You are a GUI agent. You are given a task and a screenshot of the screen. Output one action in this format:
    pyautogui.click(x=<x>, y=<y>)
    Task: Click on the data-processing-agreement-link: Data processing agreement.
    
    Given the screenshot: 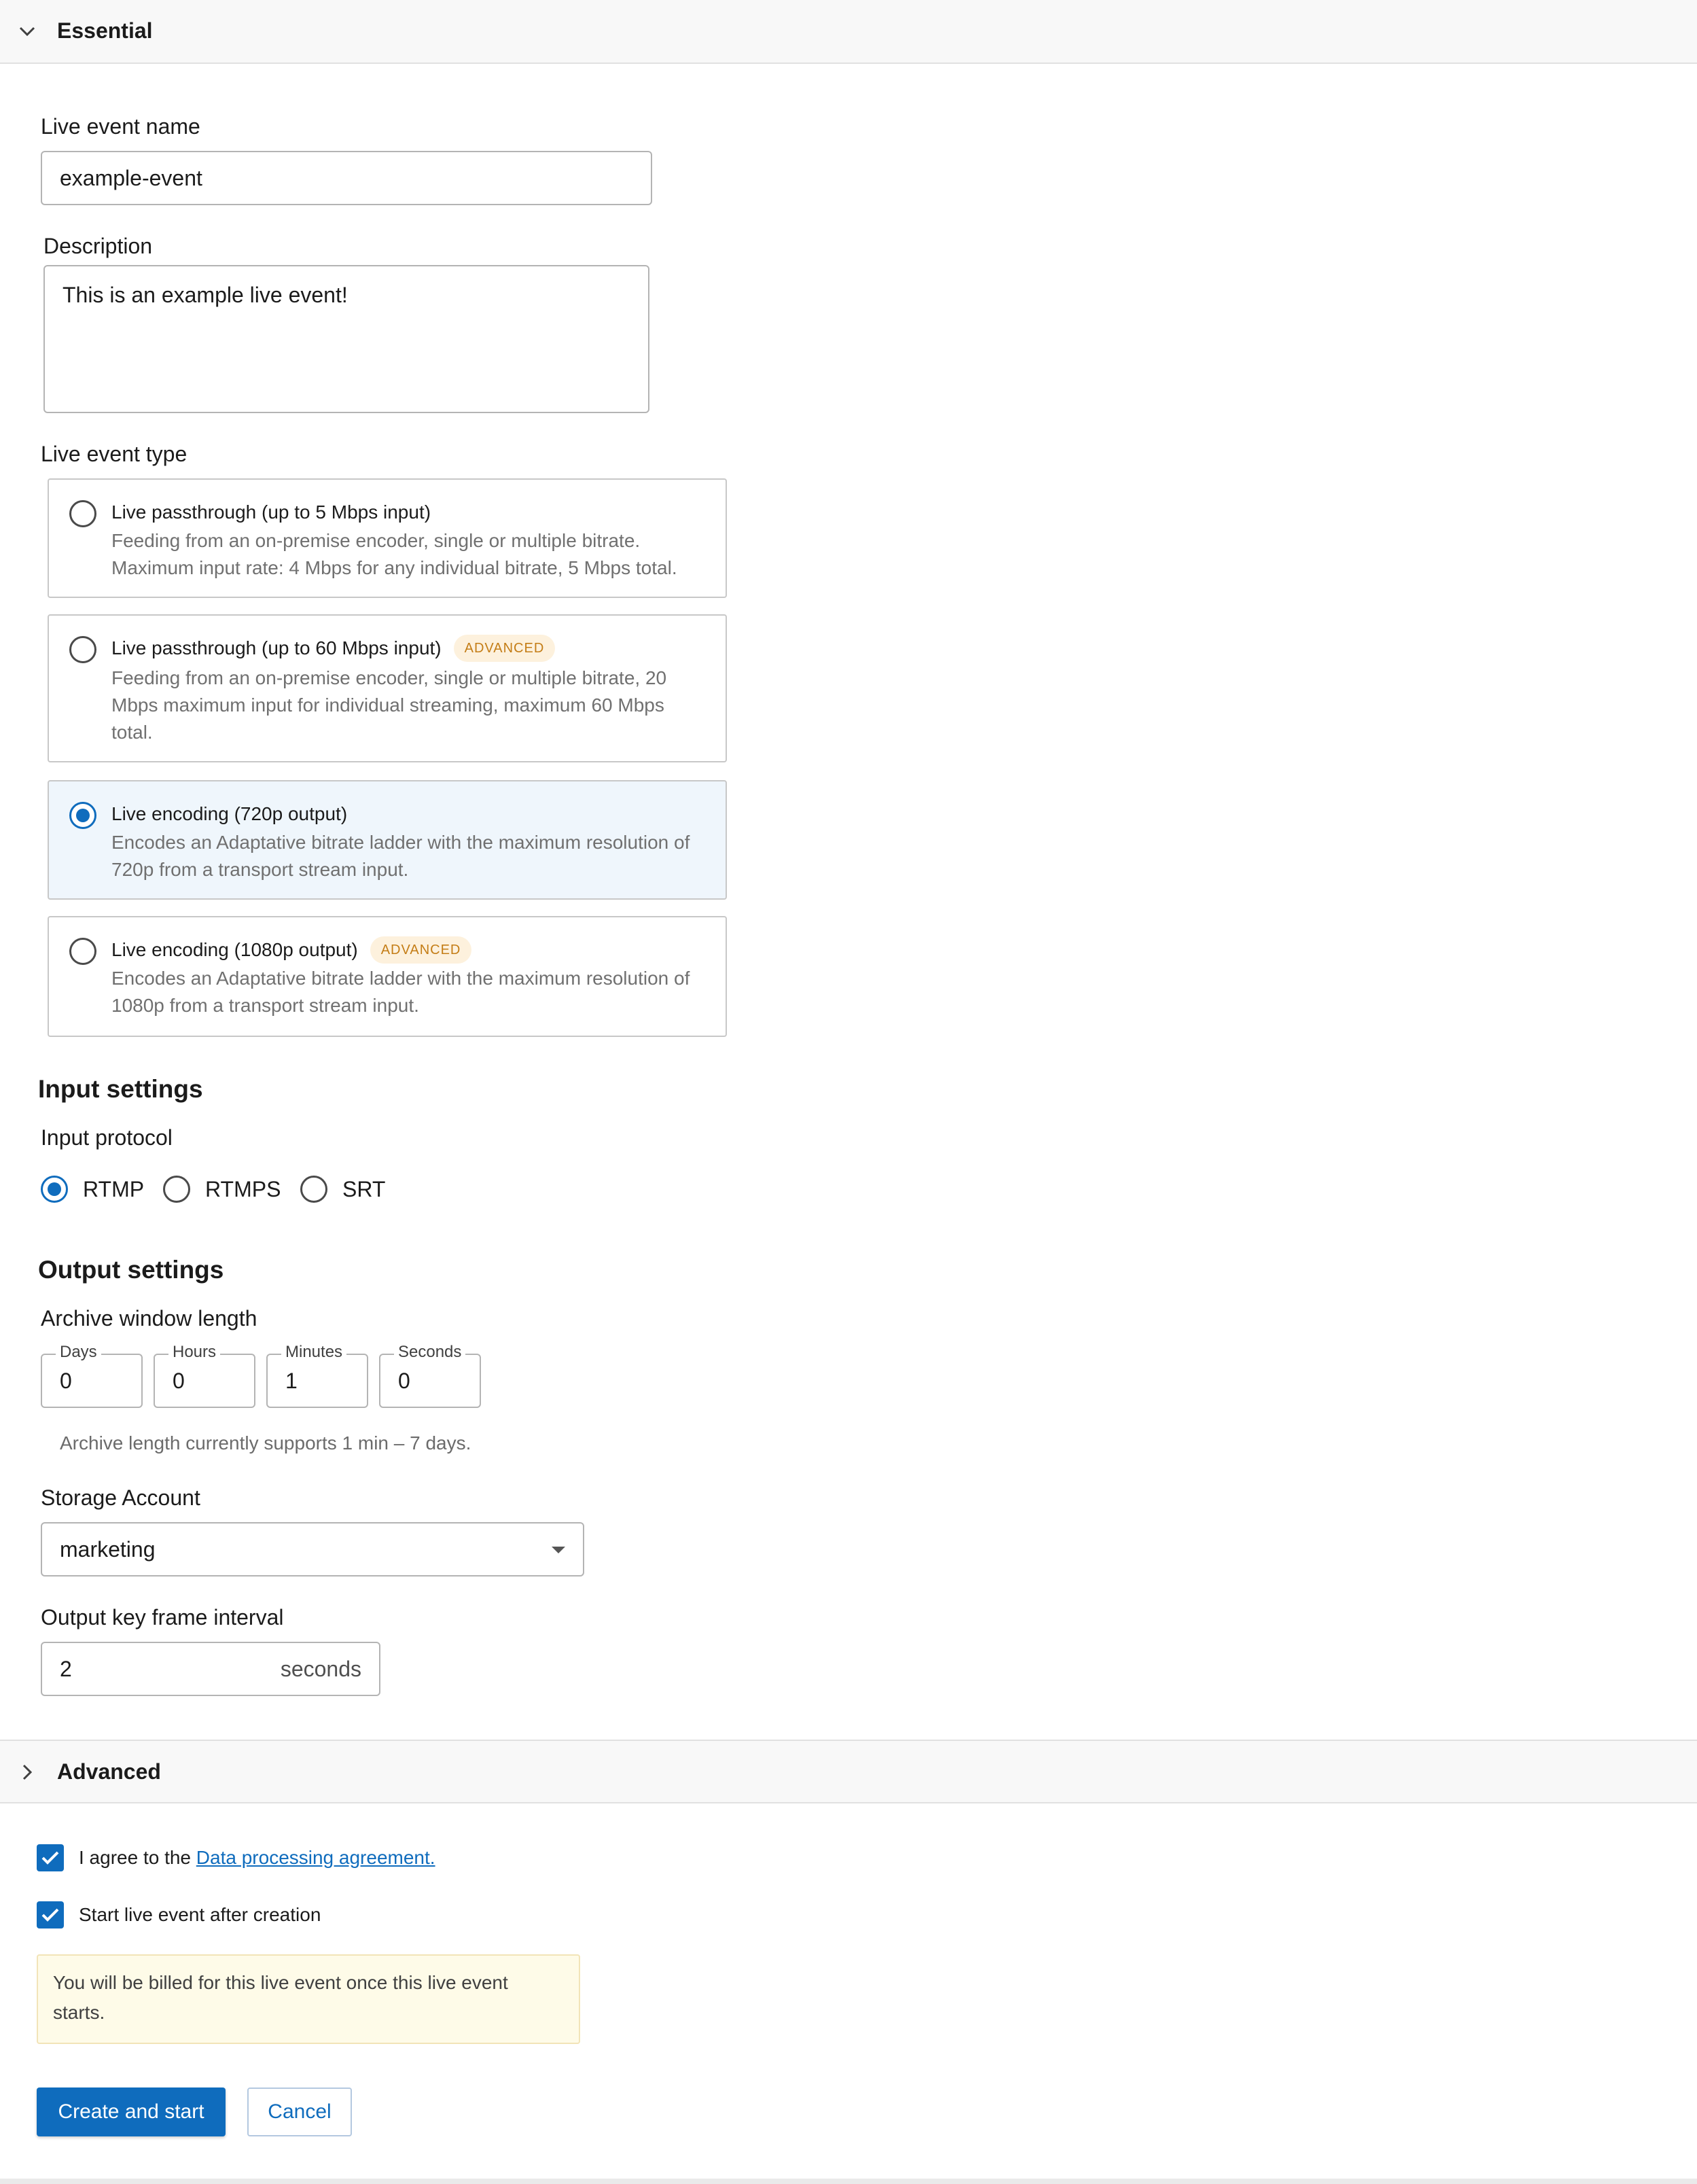 What is the action you would take?
    pyautogui.click(x=315, y=1857)
    